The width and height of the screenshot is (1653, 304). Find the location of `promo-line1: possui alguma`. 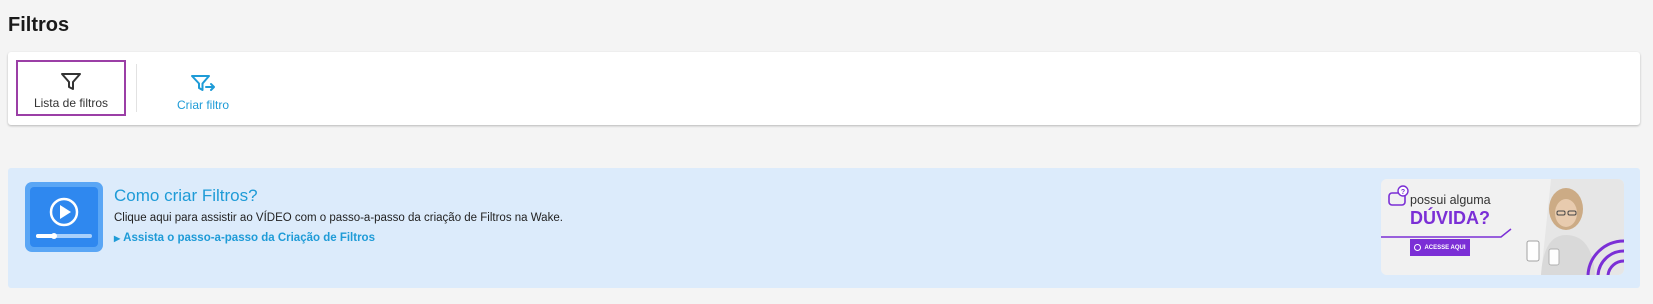

promo-line1: possui alguma is located at coordinates (1450, 200).